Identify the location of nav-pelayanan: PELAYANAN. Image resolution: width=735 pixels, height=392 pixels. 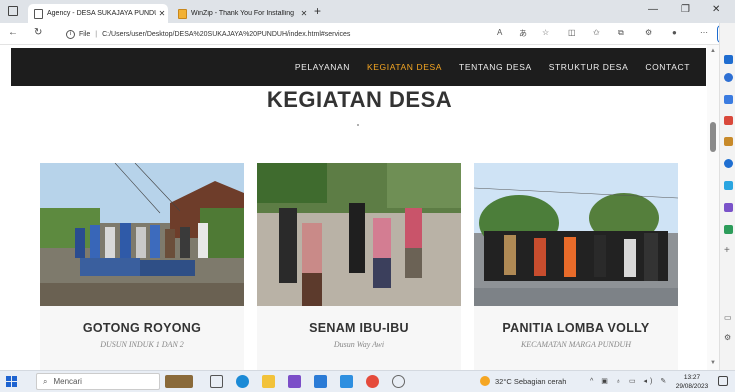
(322, 67).